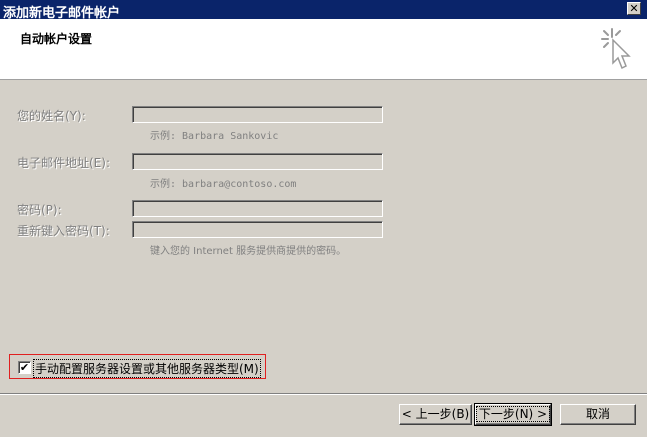 Image resolution: width=647 pixels, height=437 pixels. What do you see at coordinates (257, 161) in the screenshot?
I see `email-input` at bounding box center [257, 161].